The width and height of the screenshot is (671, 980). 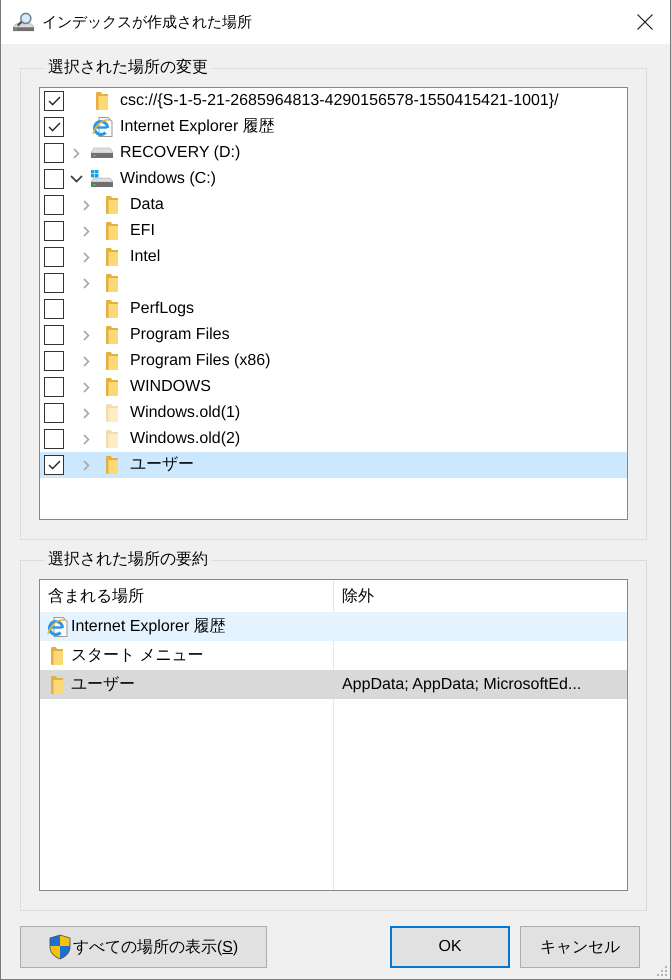 I want to click on letter-e-page-icon, so click(x=57, y=627).